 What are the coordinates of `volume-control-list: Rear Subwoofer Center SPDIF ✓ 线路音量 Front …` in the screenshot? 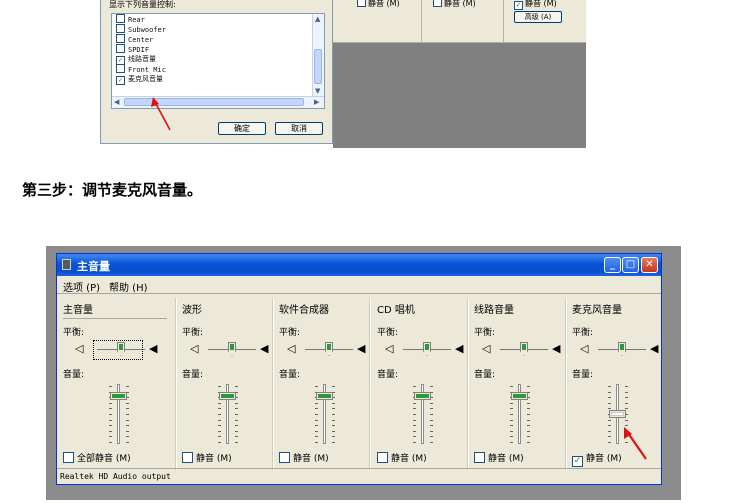 It's located at (218, 61).